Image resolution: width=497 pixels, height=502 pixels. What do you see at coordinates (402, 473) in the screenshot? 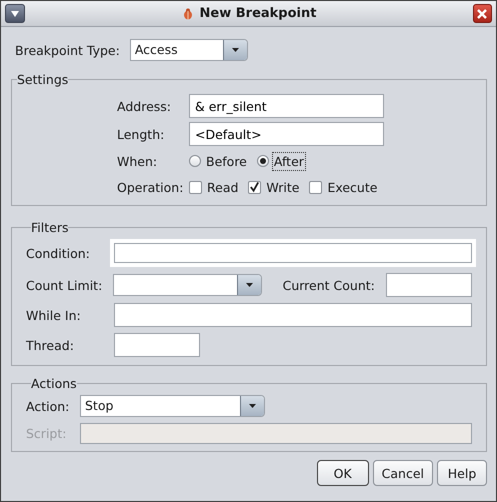
I see `dialog-button: Cancel` at bounding box center [402, 473].